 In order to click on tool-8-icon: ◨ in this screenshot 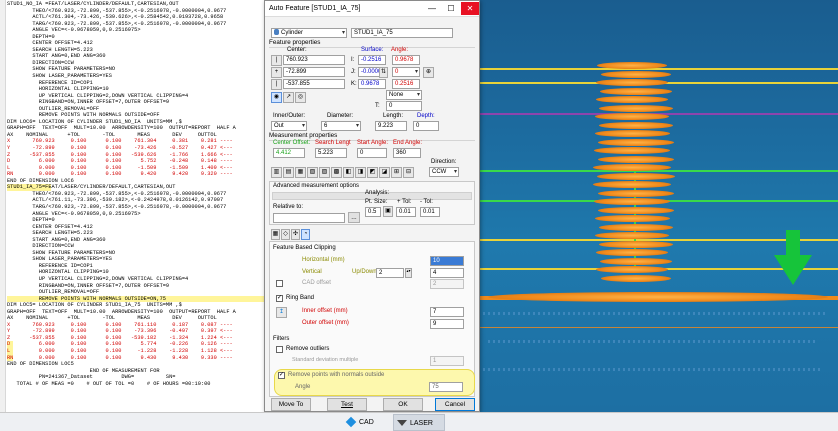, I will do `click(360, 172)`.